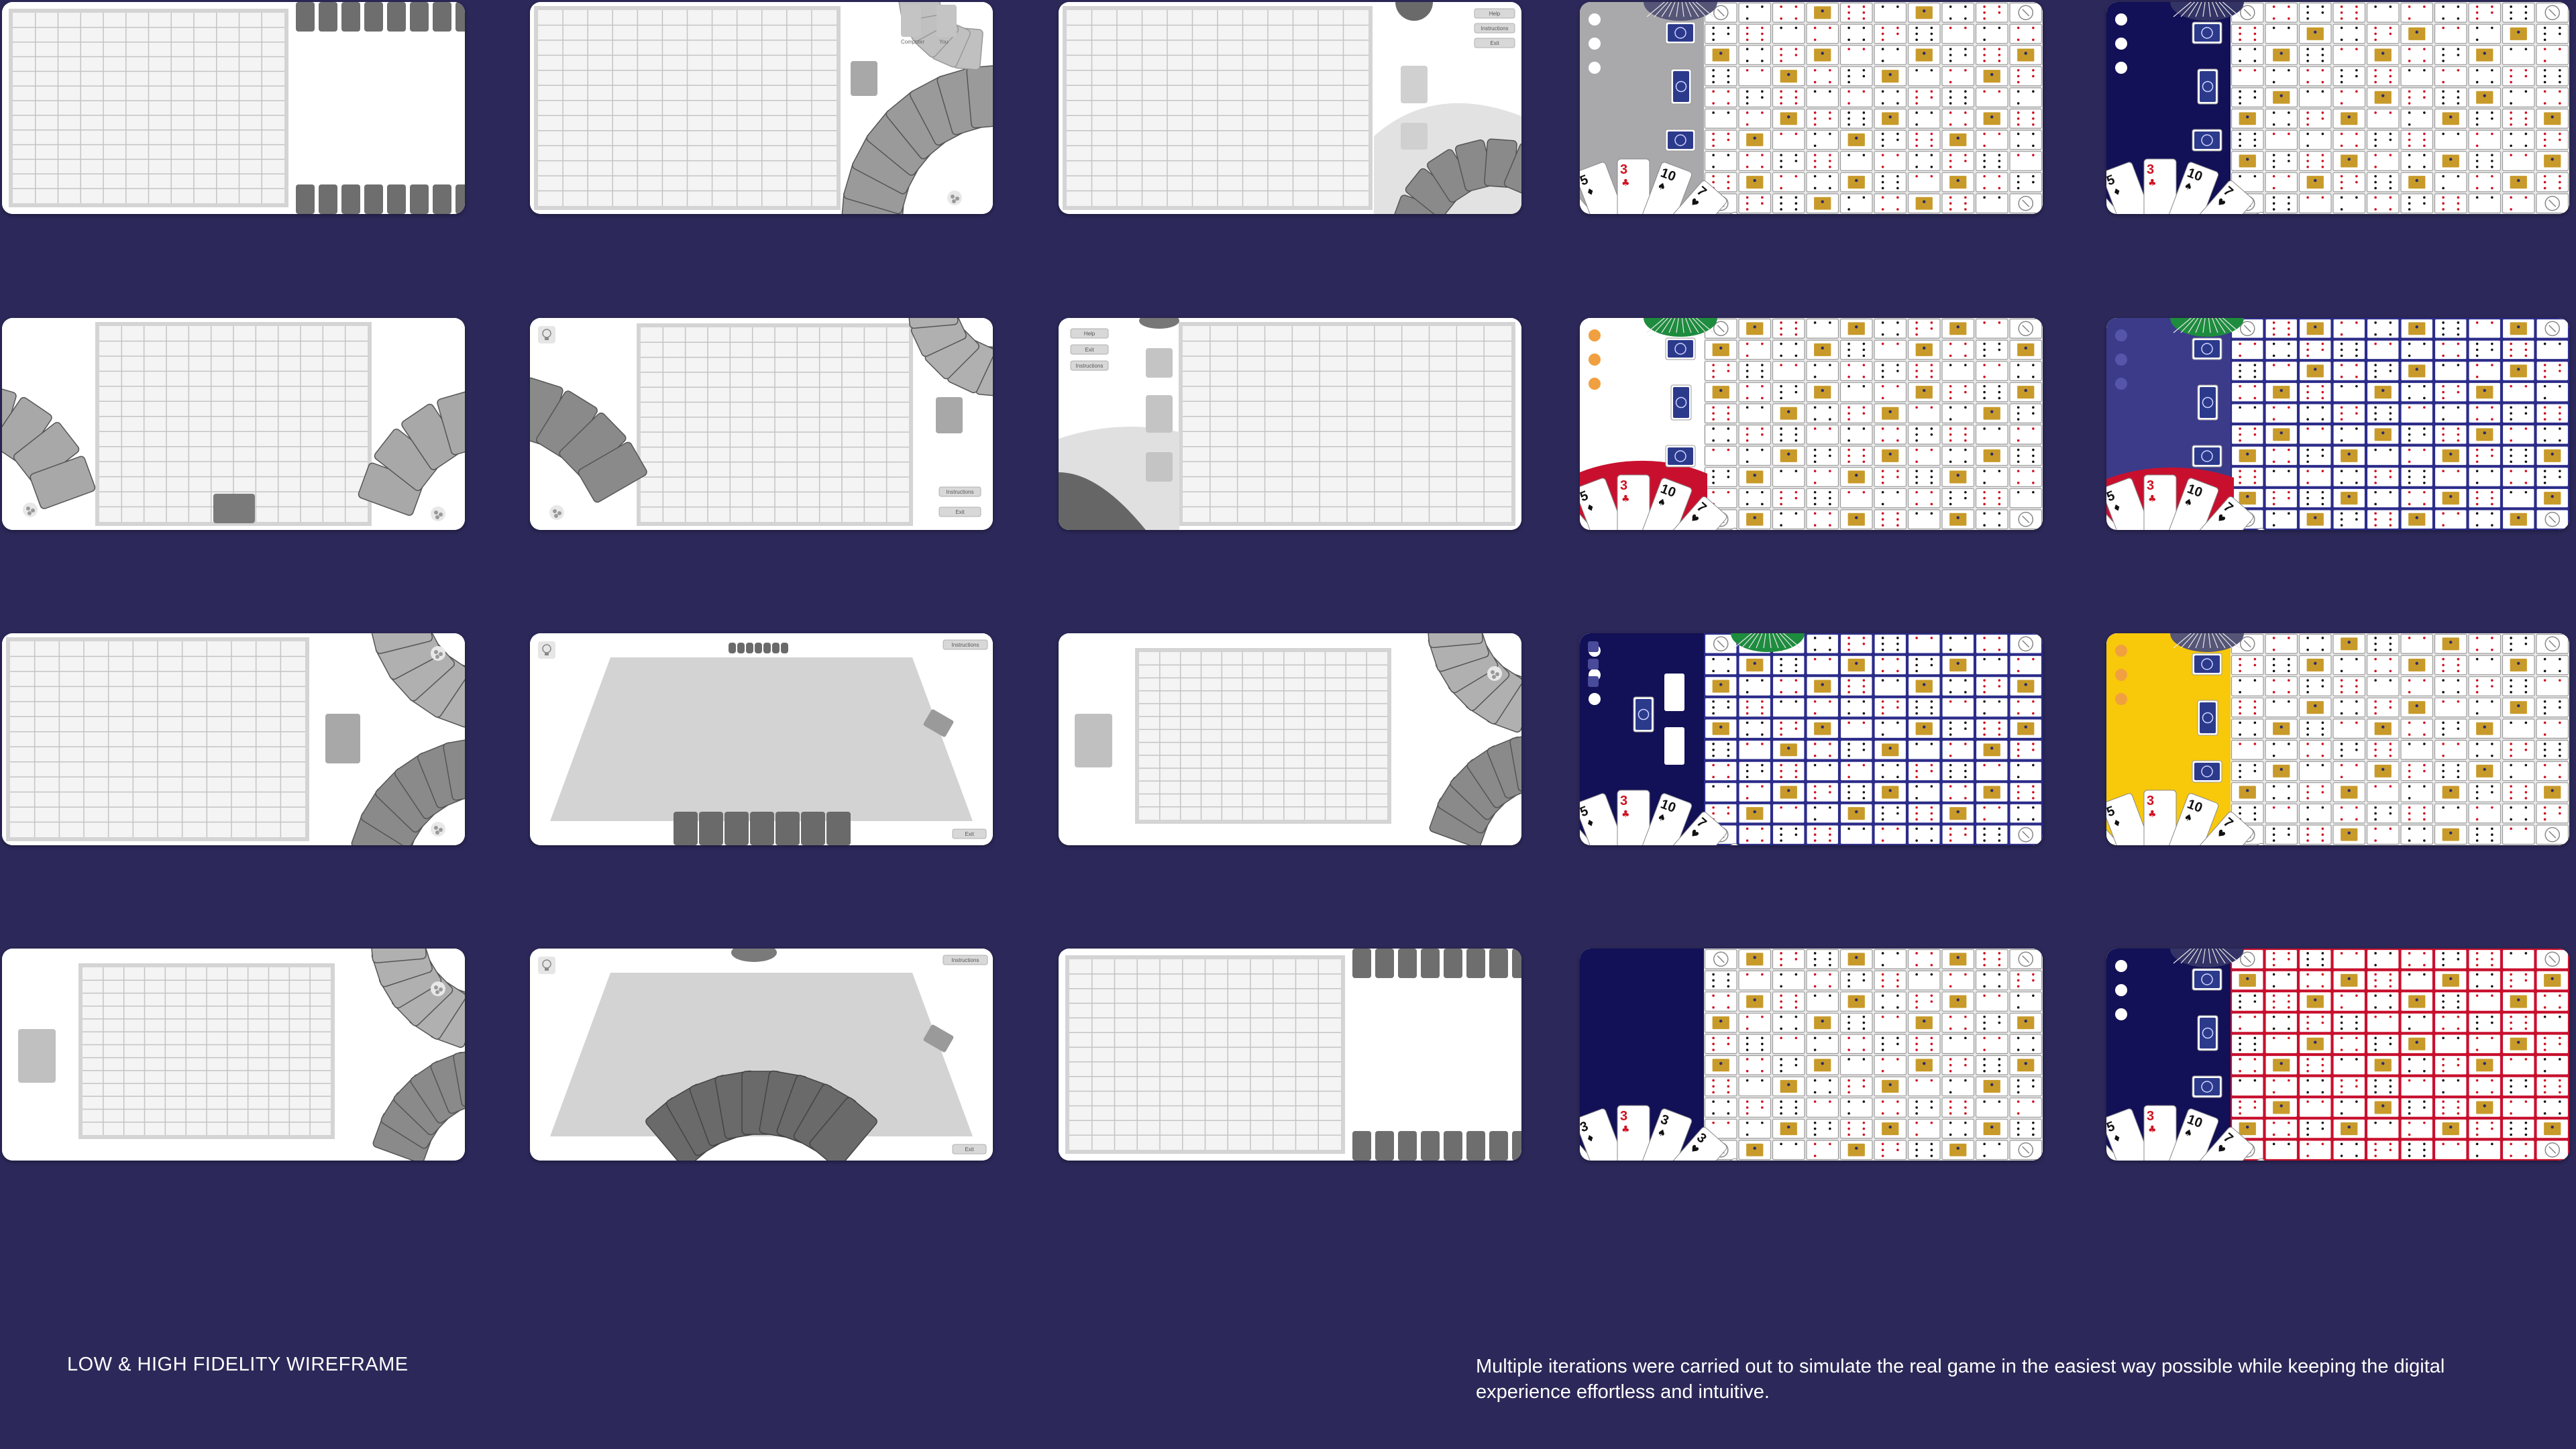  I want to click on hand-card: 3♣, so click(1633, 186).